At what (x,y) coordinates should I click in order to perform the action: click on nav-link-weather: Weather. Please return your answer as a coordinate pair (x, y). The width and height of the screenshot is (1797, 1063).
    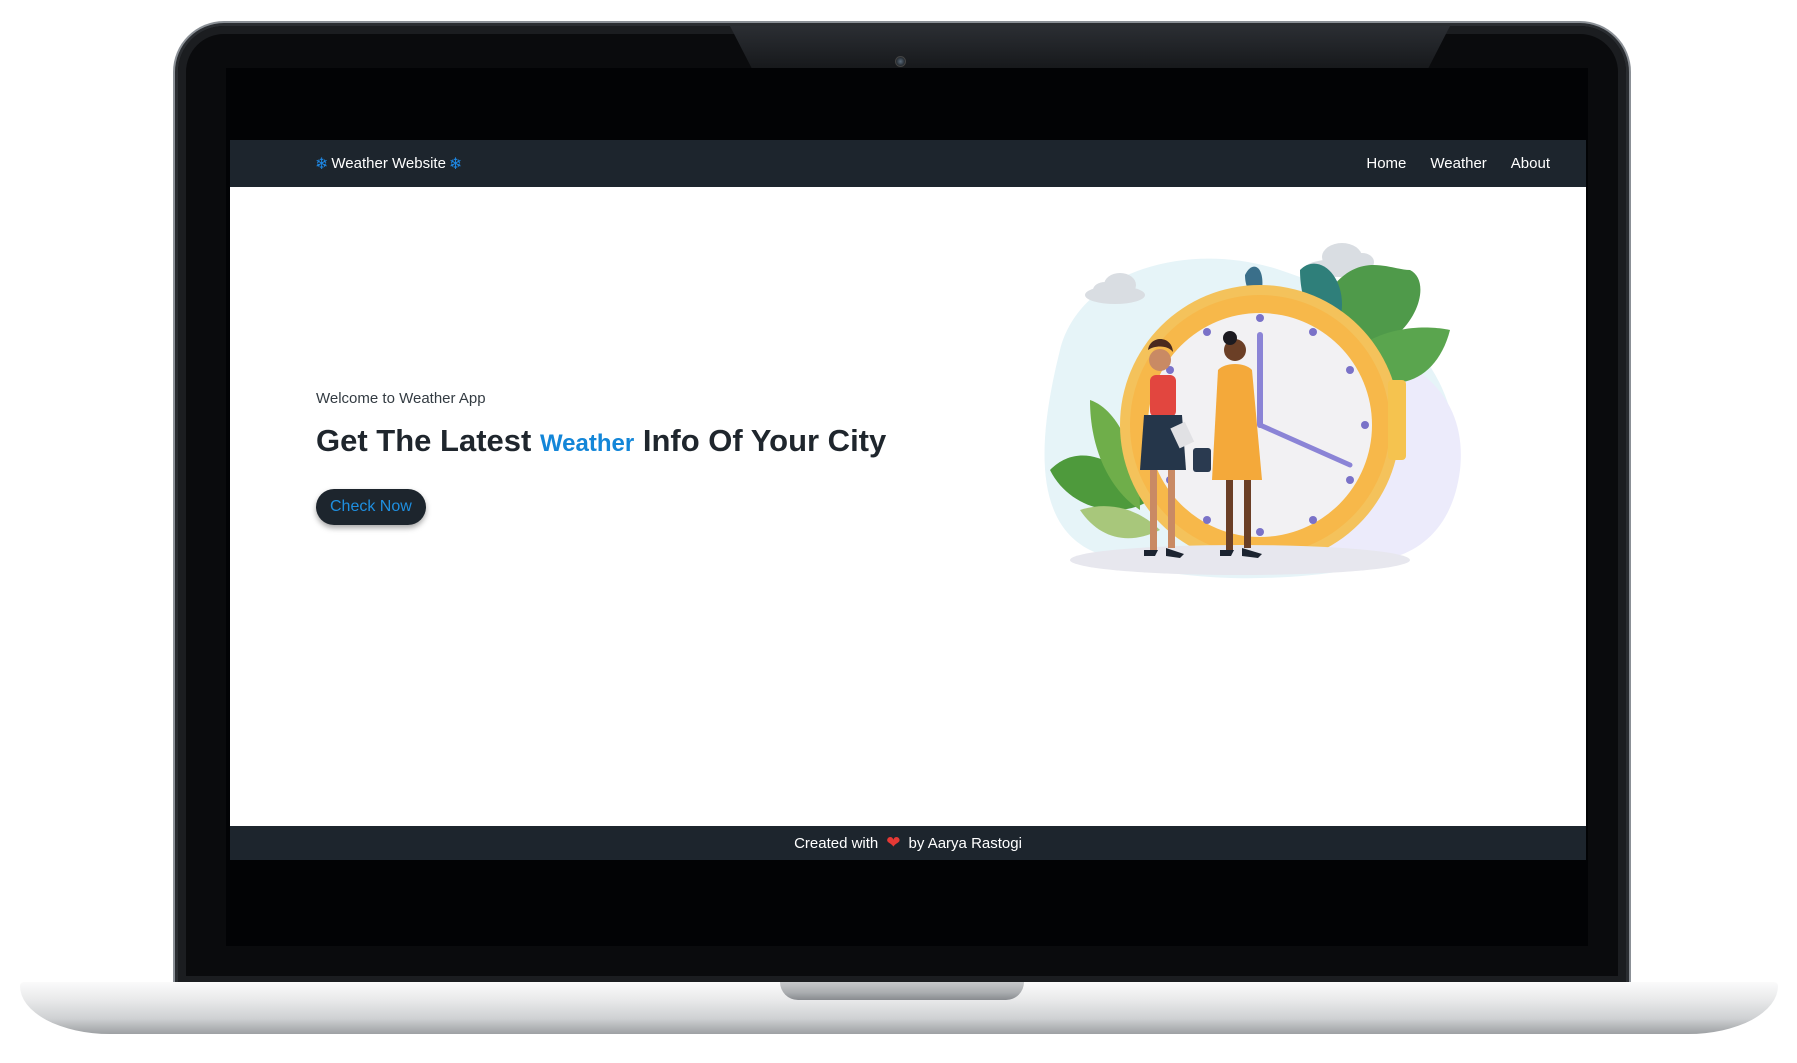
    Looking at the image, I should click on (1458, 163).